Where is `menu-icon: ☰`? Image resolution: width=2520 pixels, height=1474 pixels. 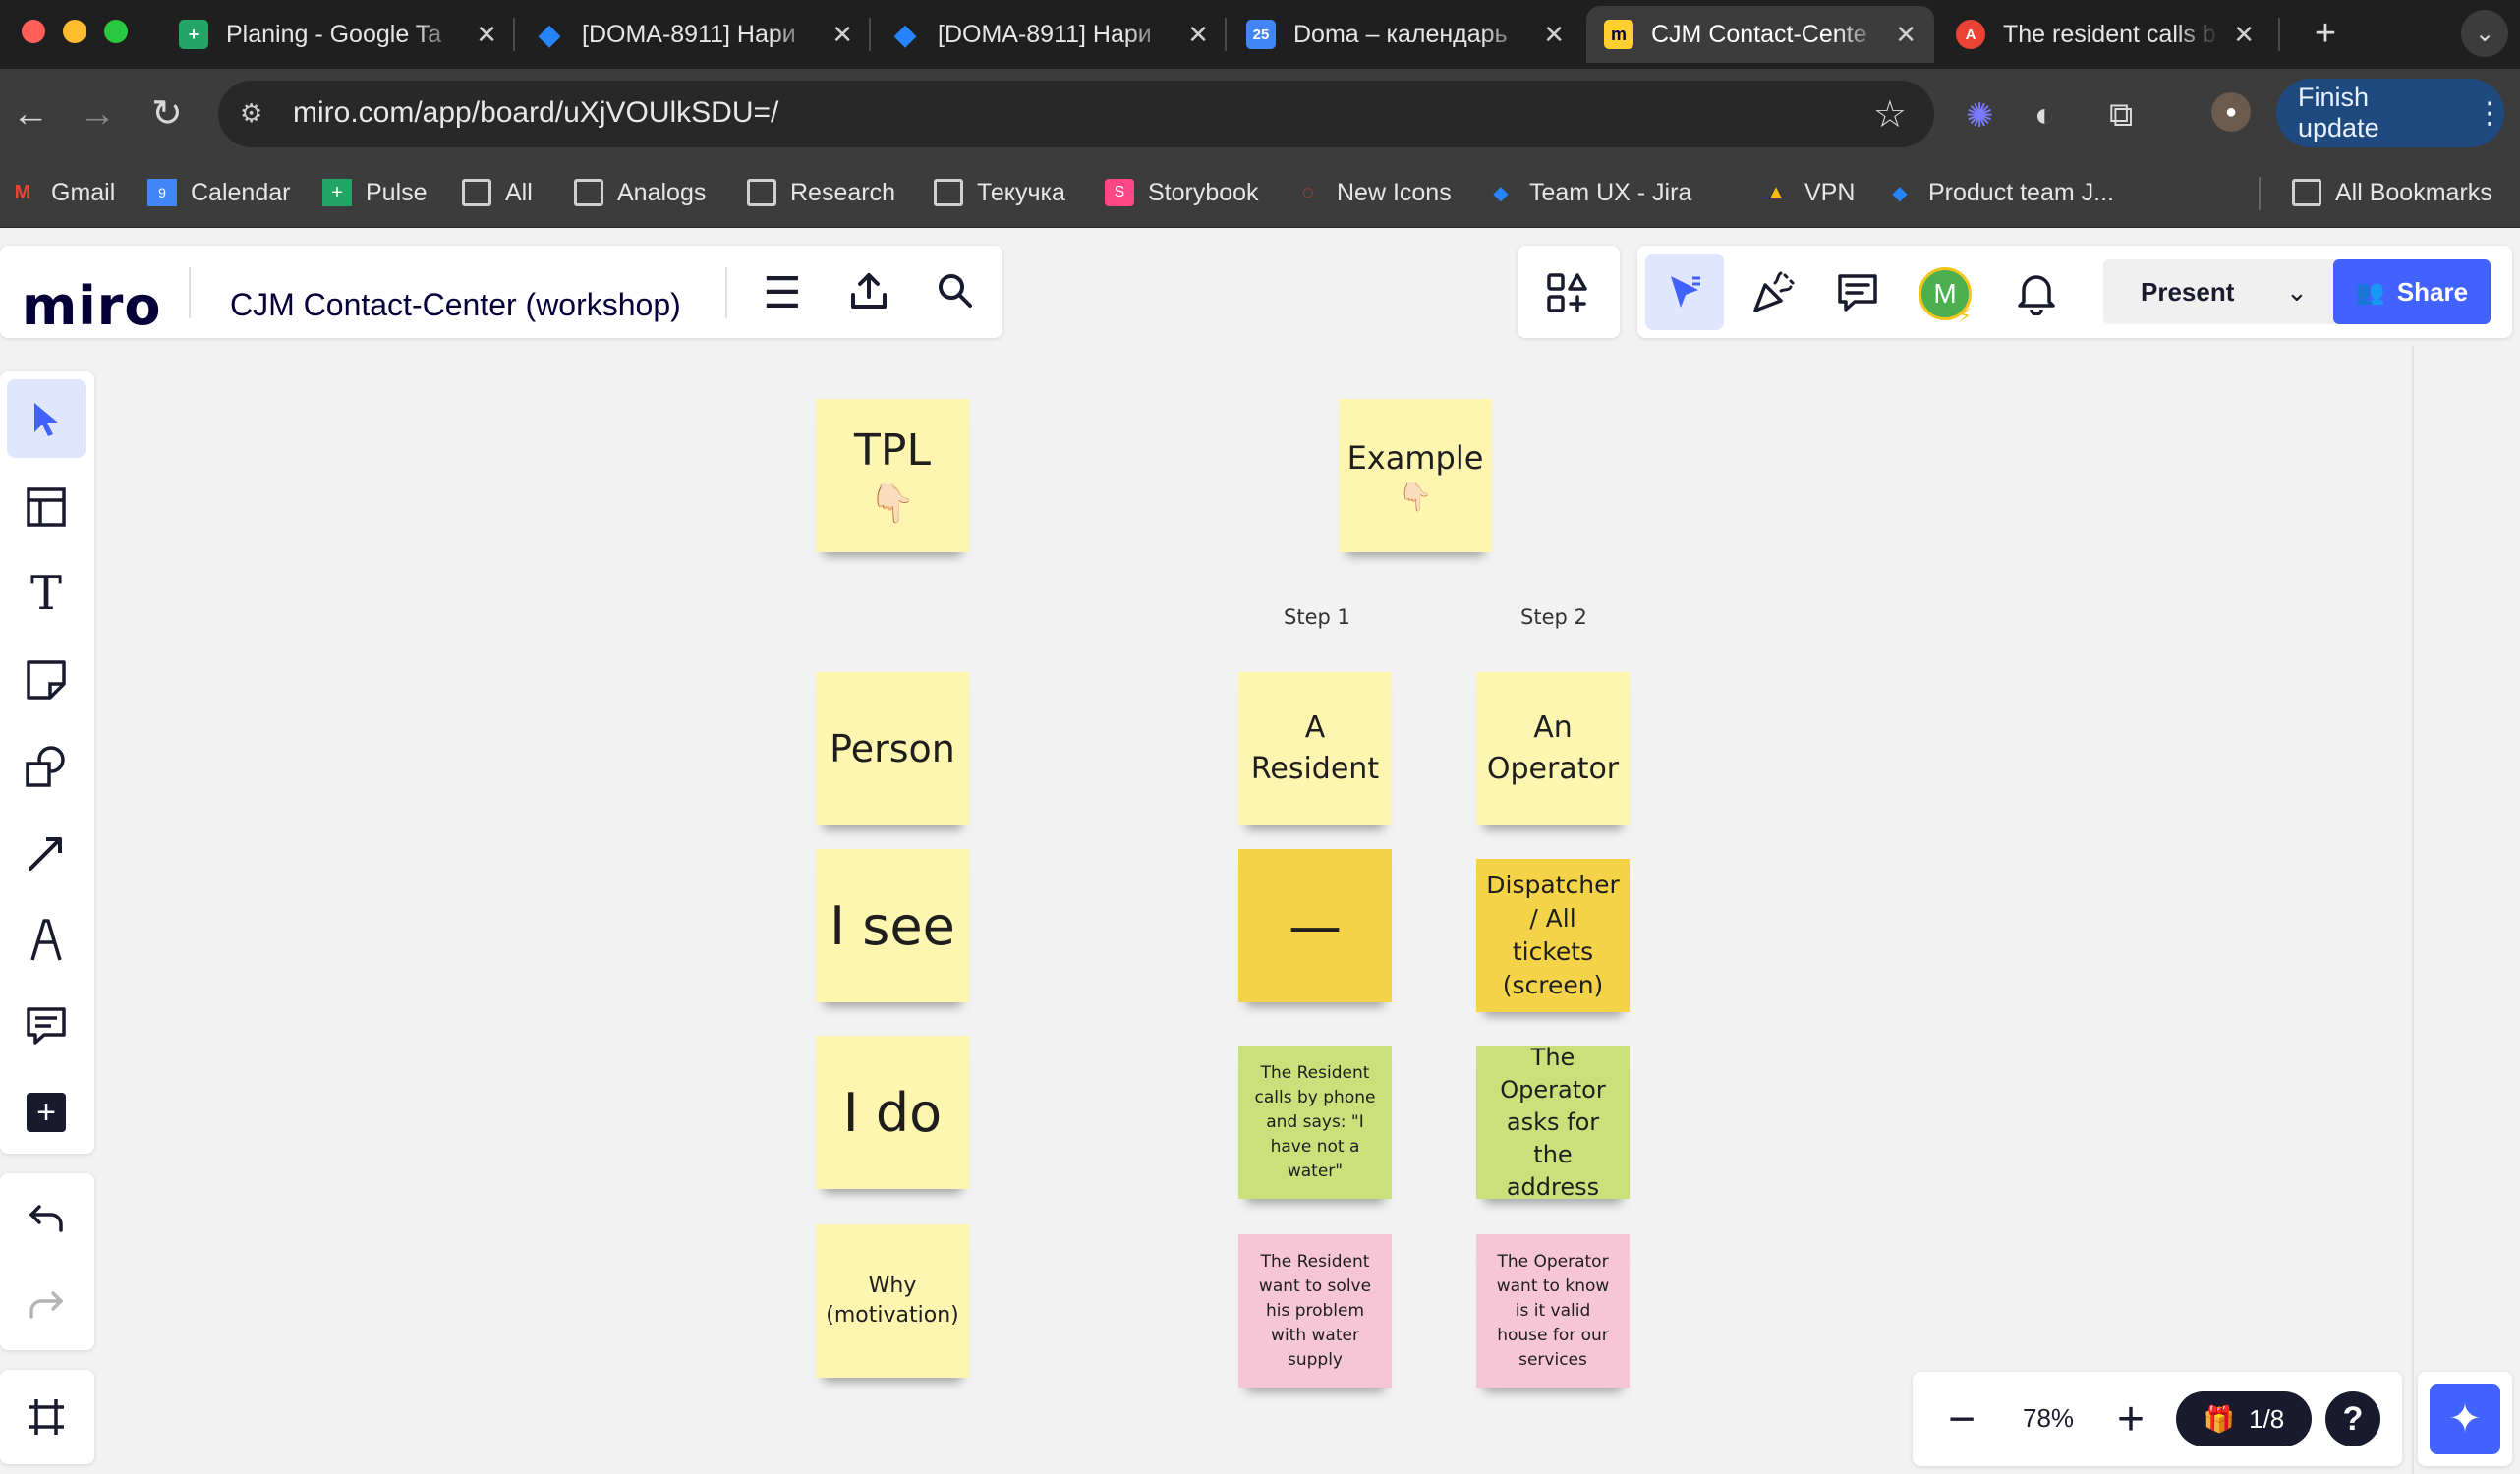
menu-icon: ☰ is located at coordinates (782, 292).